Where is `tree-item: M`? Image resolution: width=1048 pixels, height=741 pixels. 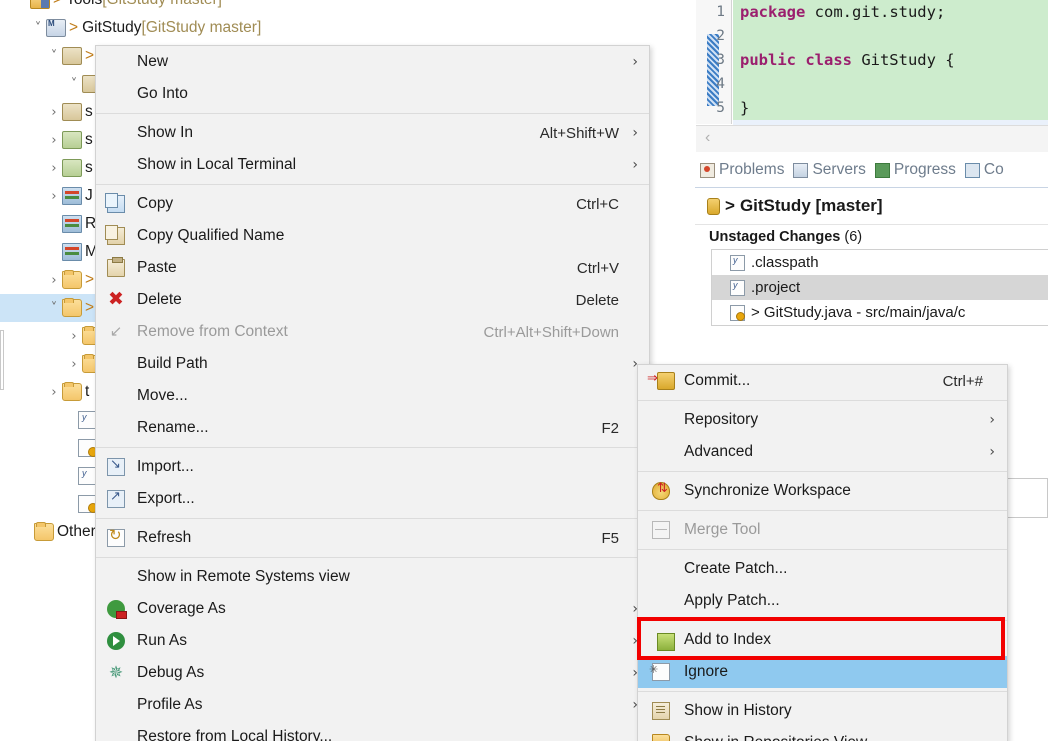 tree-item: M is located at coordinates (49, 252).